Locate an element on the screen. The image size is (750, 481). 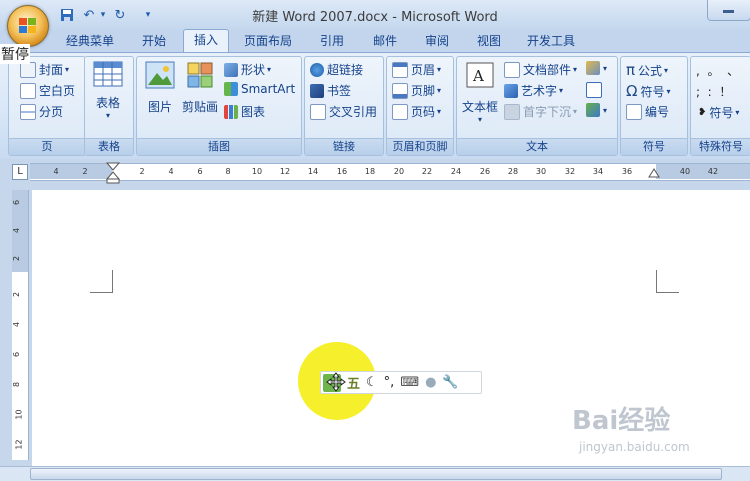
ruler-tick-label: 26 is located at coordinates (485, 171).